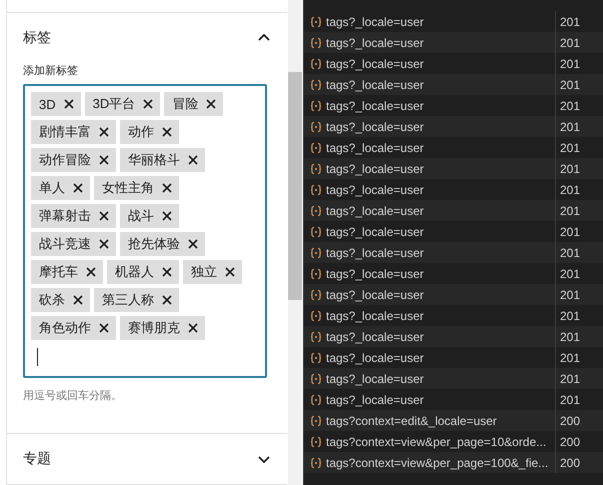 This screenshot has width=603, height=485. I want to click on tag-label: 动作冒险, so click(65, 160).